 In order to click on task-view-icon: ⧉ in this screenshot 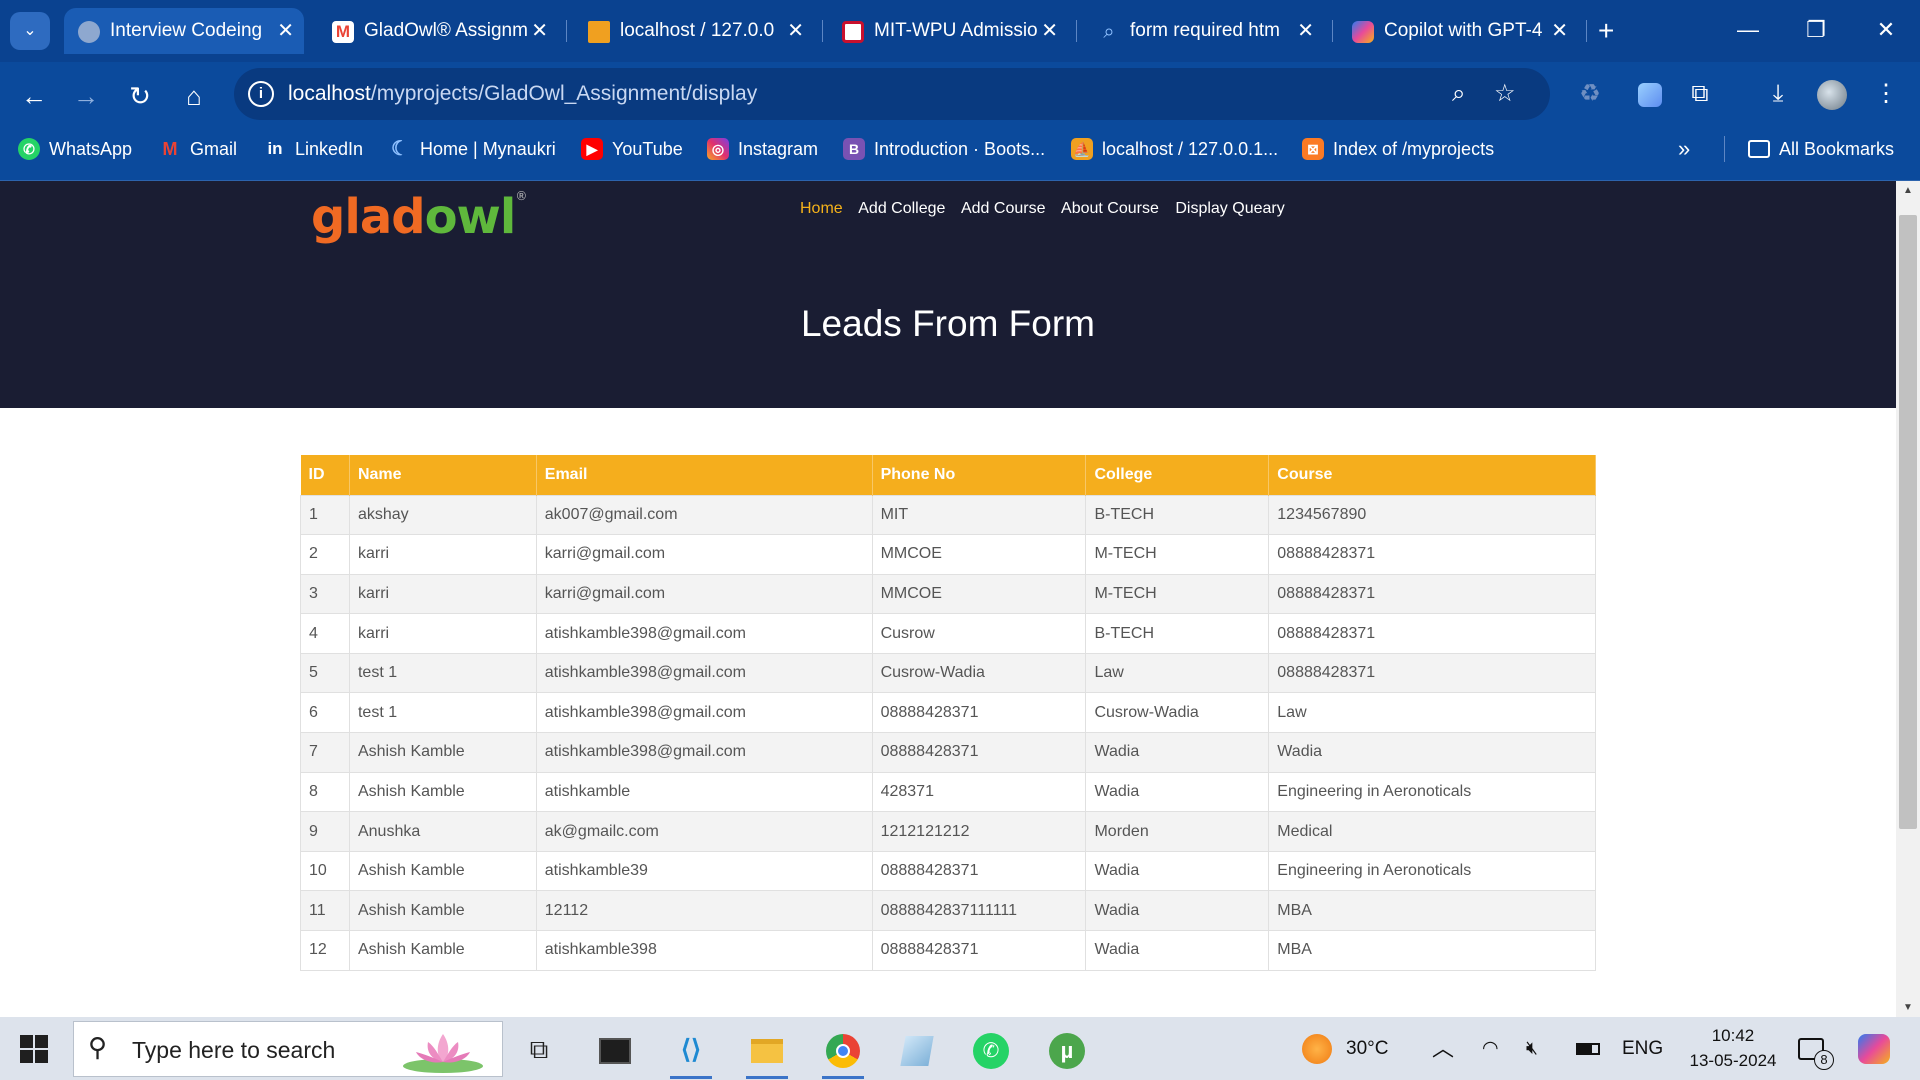, I will do `click(539, 1049)`.